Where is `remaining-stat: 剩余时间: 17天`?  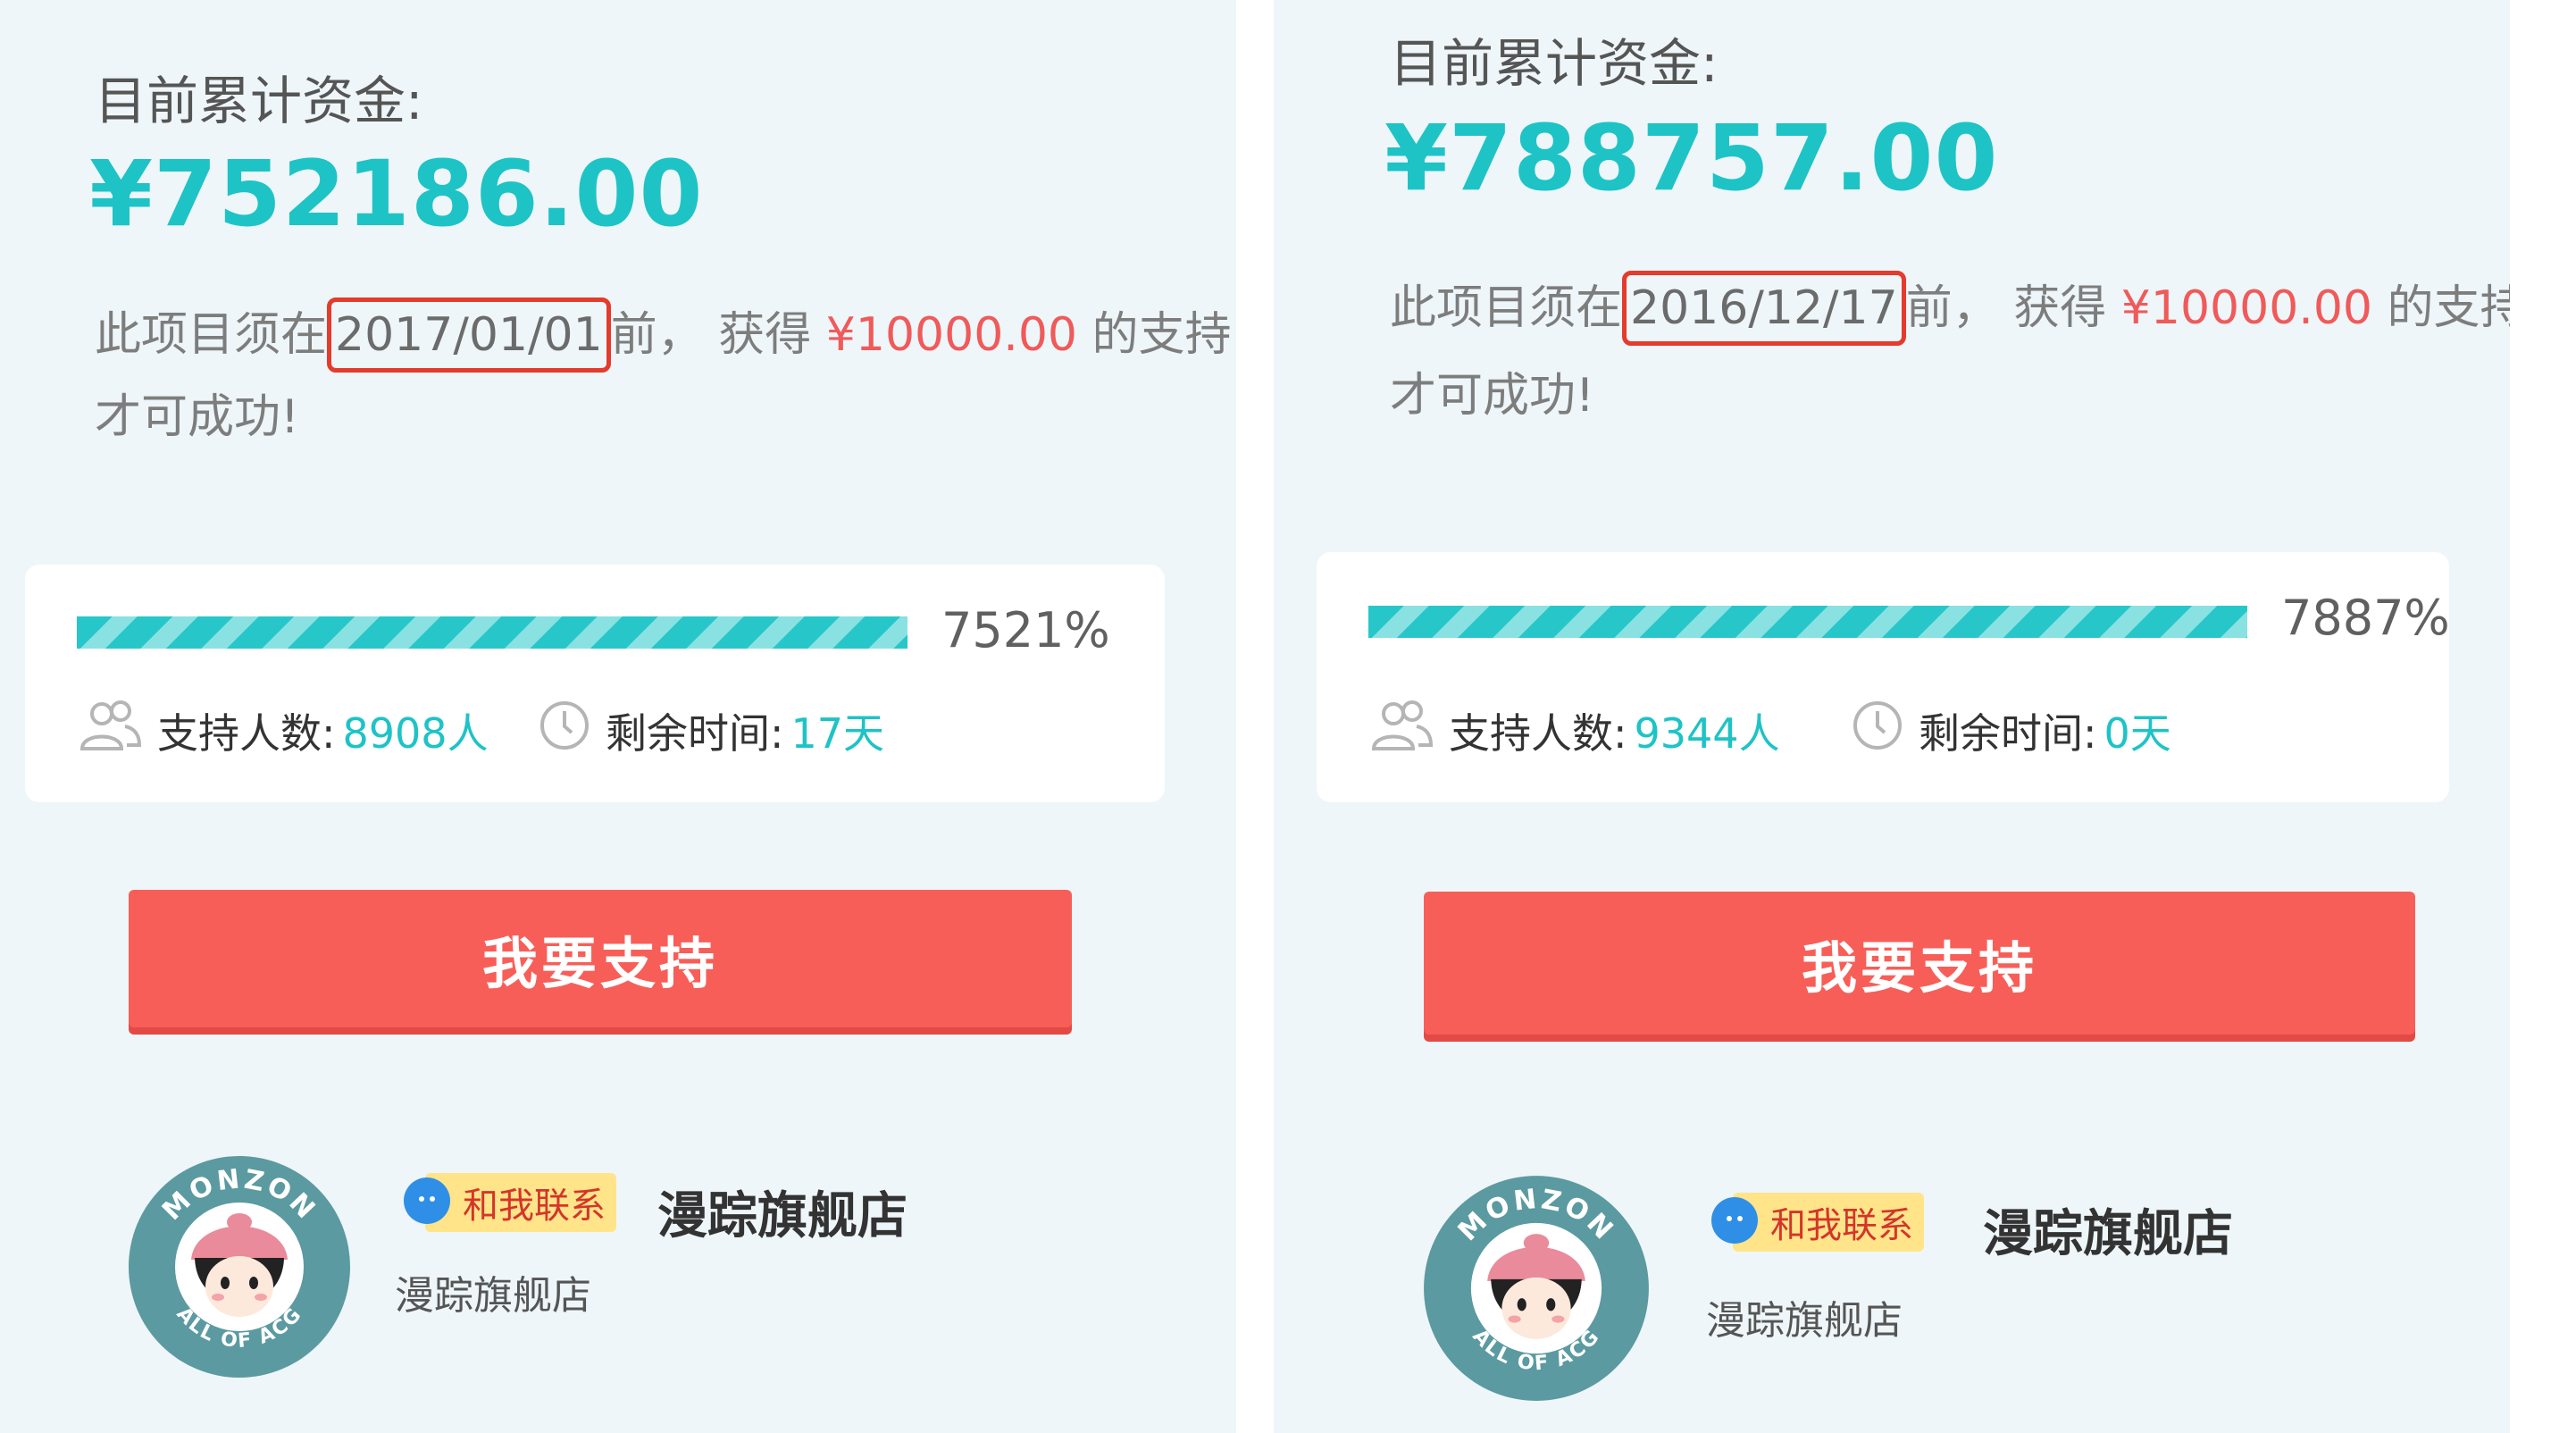 remaining-stat: 剩余时间: 17天 is located at coordinates (711, 731).